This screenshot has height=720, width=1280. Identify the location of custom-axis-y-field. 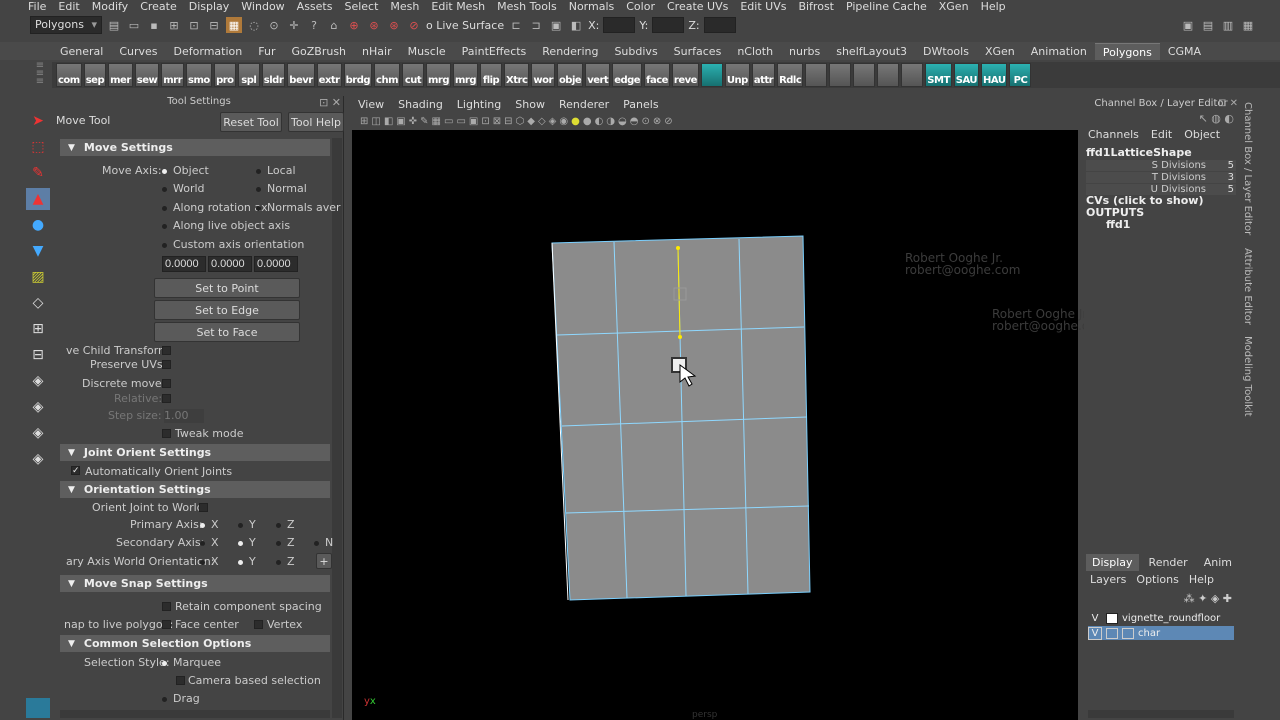
(230, 264).